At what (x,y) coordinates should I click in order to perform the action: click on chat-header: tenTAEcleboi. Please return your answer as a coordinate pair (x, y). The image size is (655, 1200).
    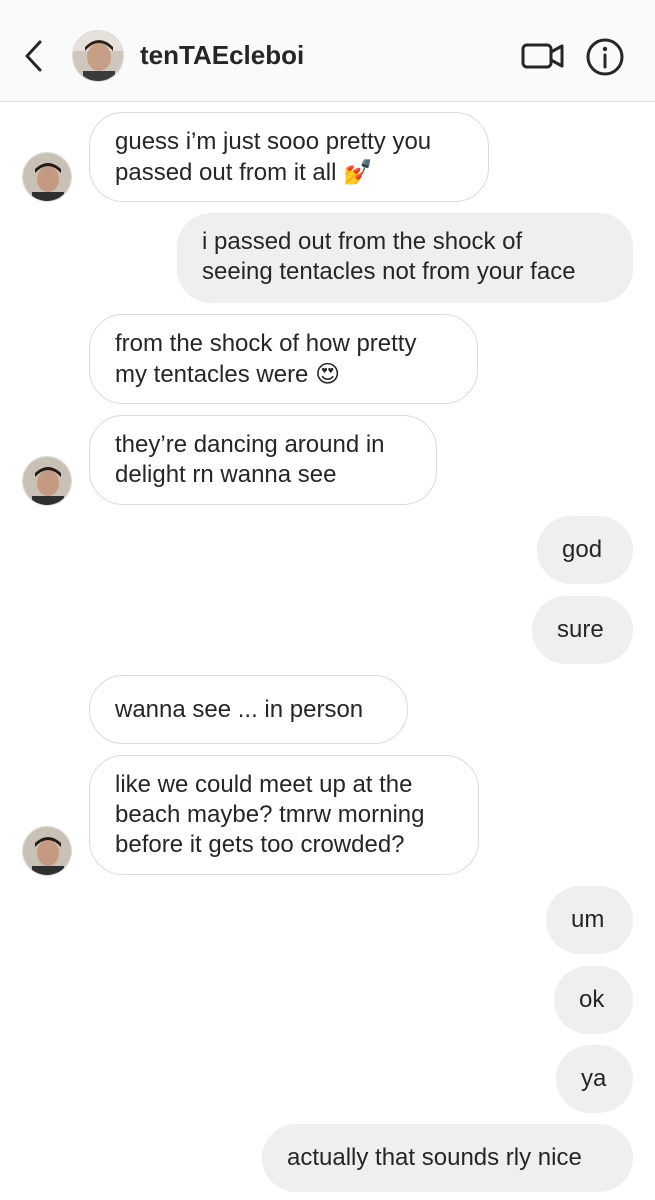
    Looking at the image, I should click on (327, 51).